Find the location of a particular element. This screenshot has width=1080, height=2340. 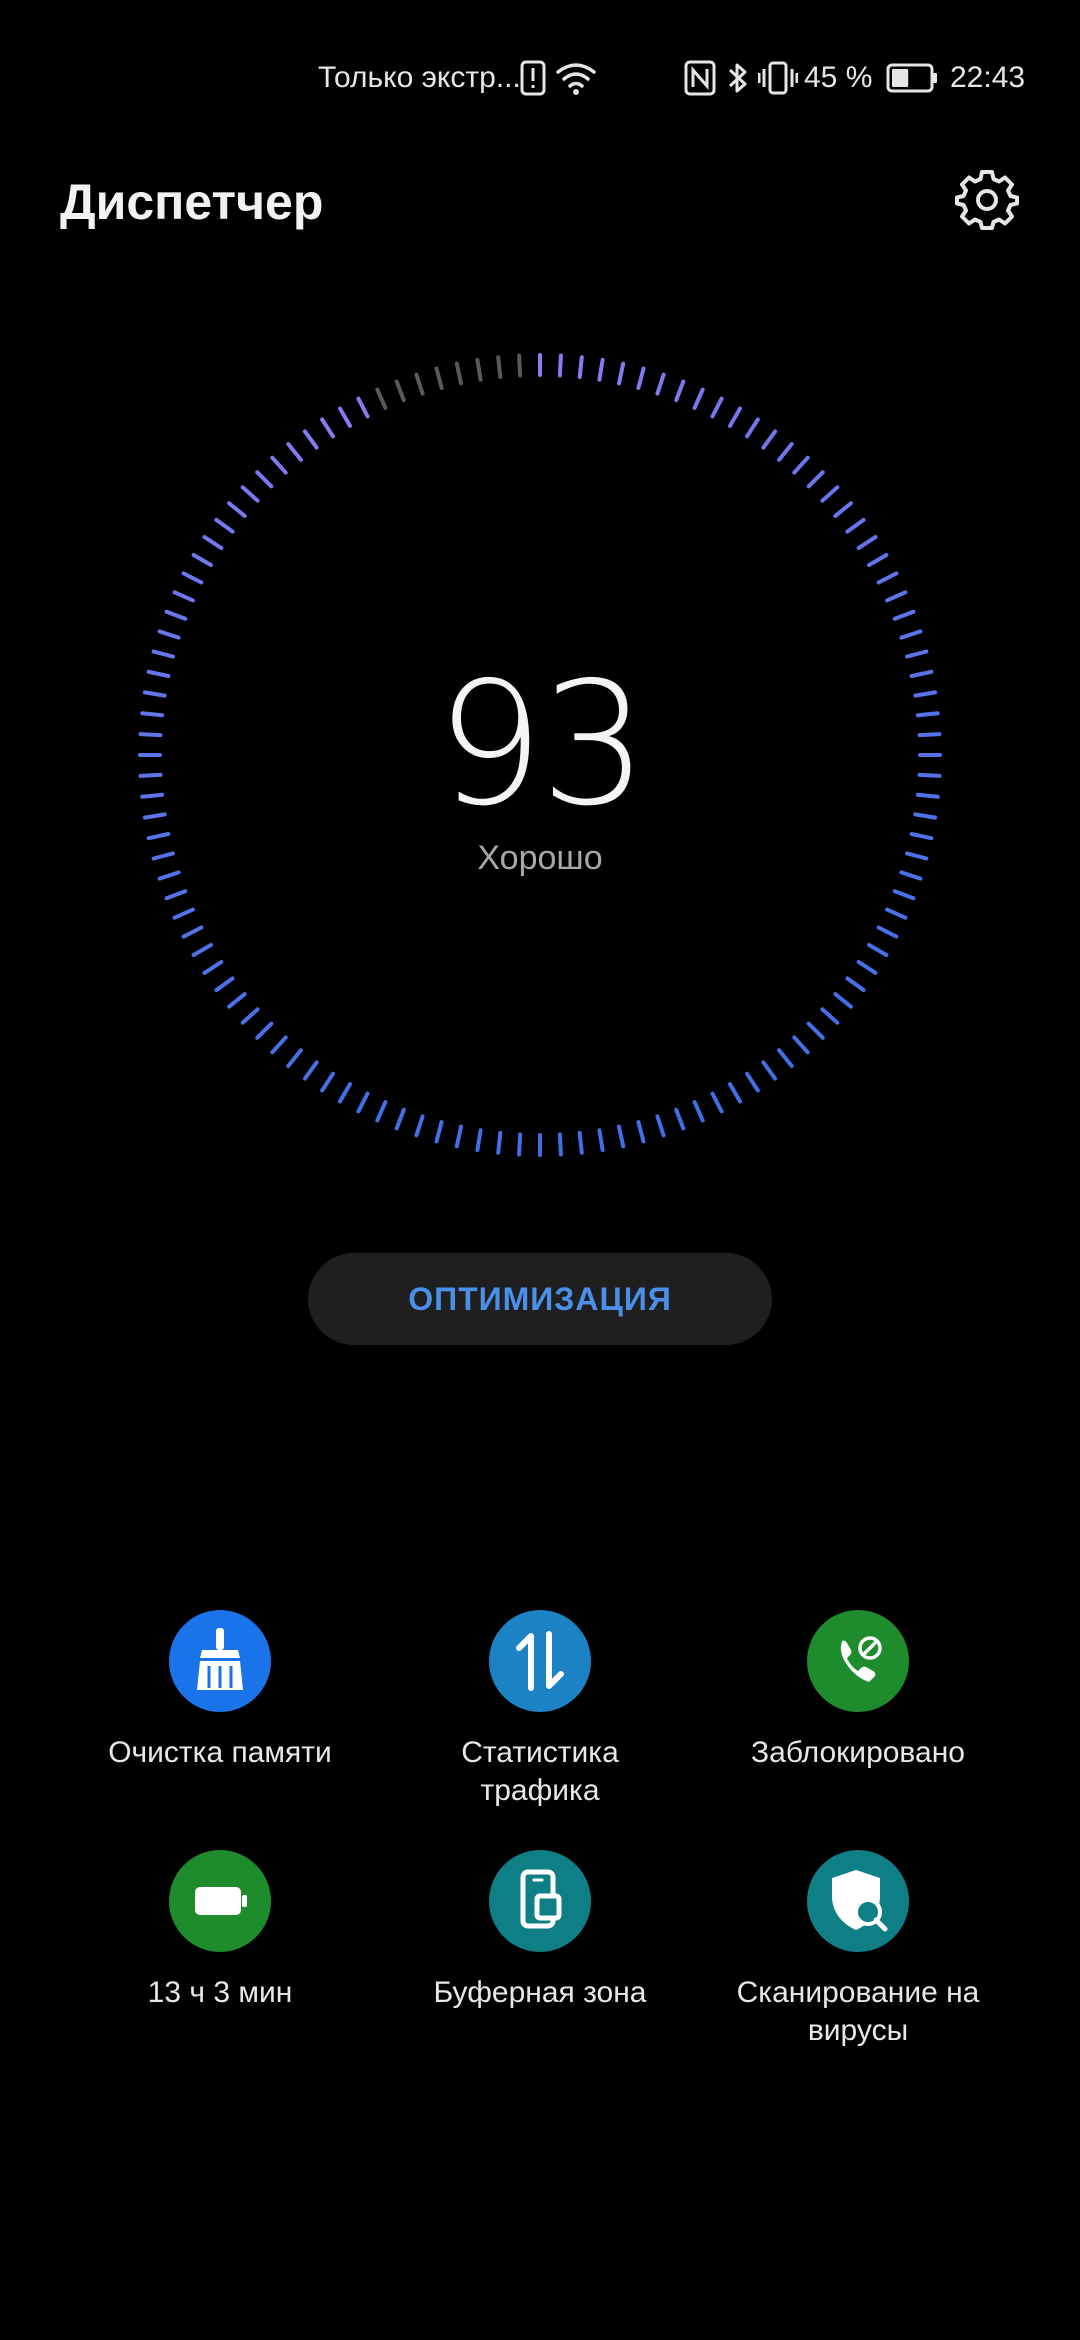

tile-label: Заблокировано is located at coordinates (858, 1752).